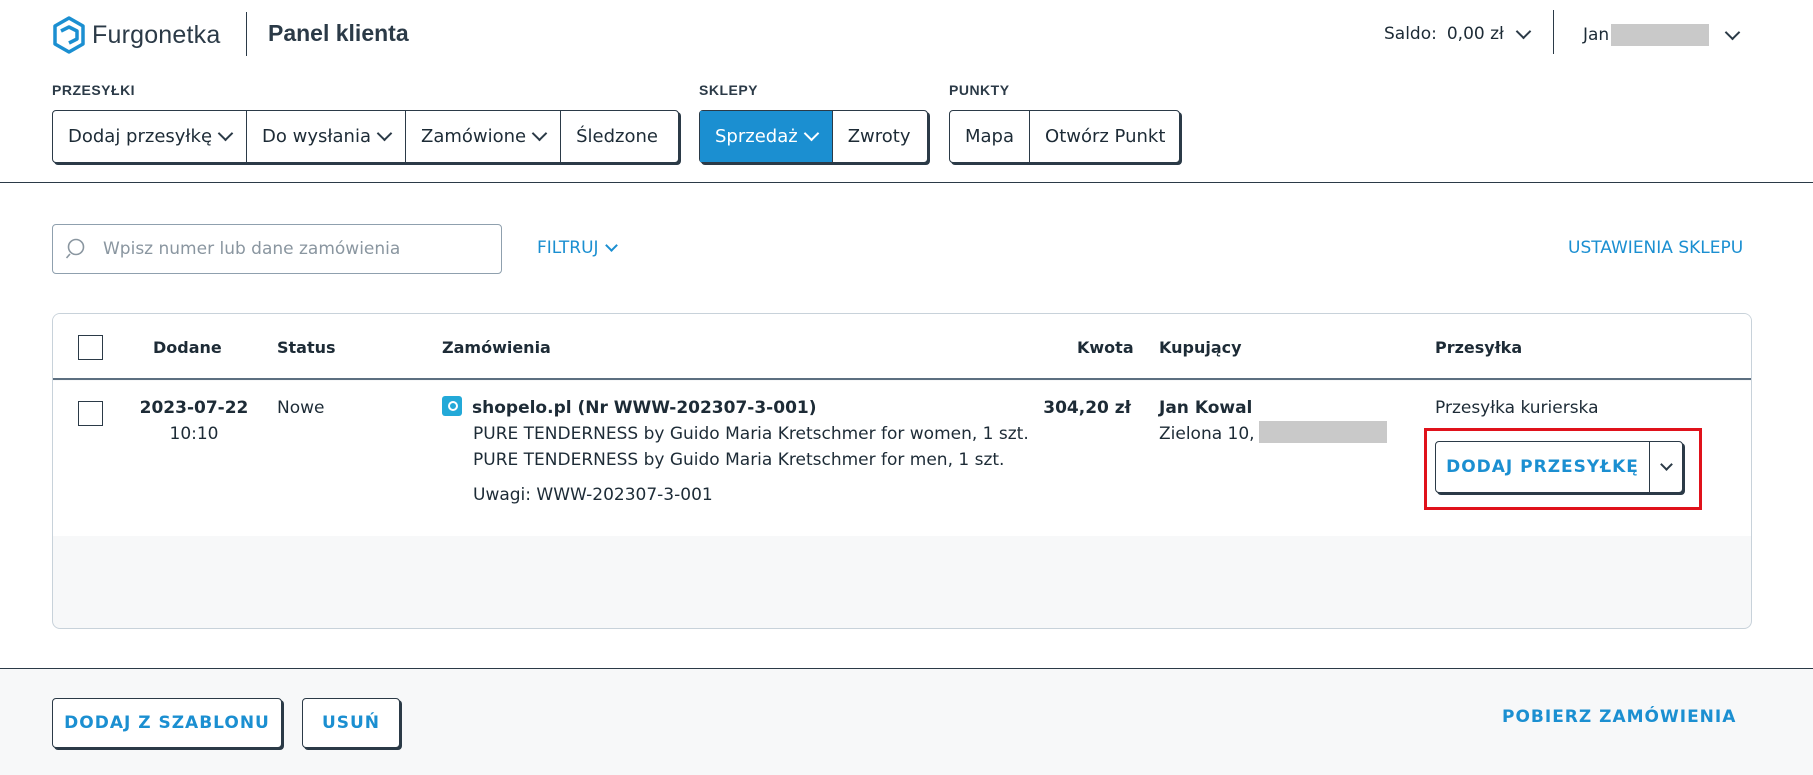 The height and width of the screenshot is (775, 1813). I want to click on column-header-orders: Zamówienia, so click(496, 347).